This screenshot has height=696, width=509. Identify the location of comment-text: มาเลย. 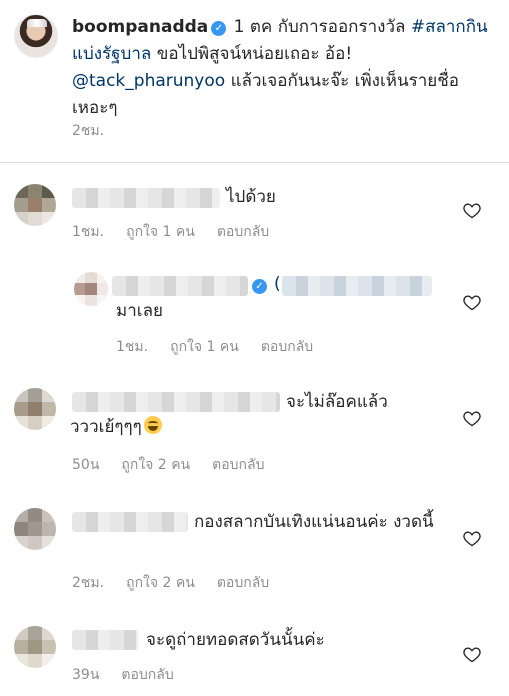
(139, 311).